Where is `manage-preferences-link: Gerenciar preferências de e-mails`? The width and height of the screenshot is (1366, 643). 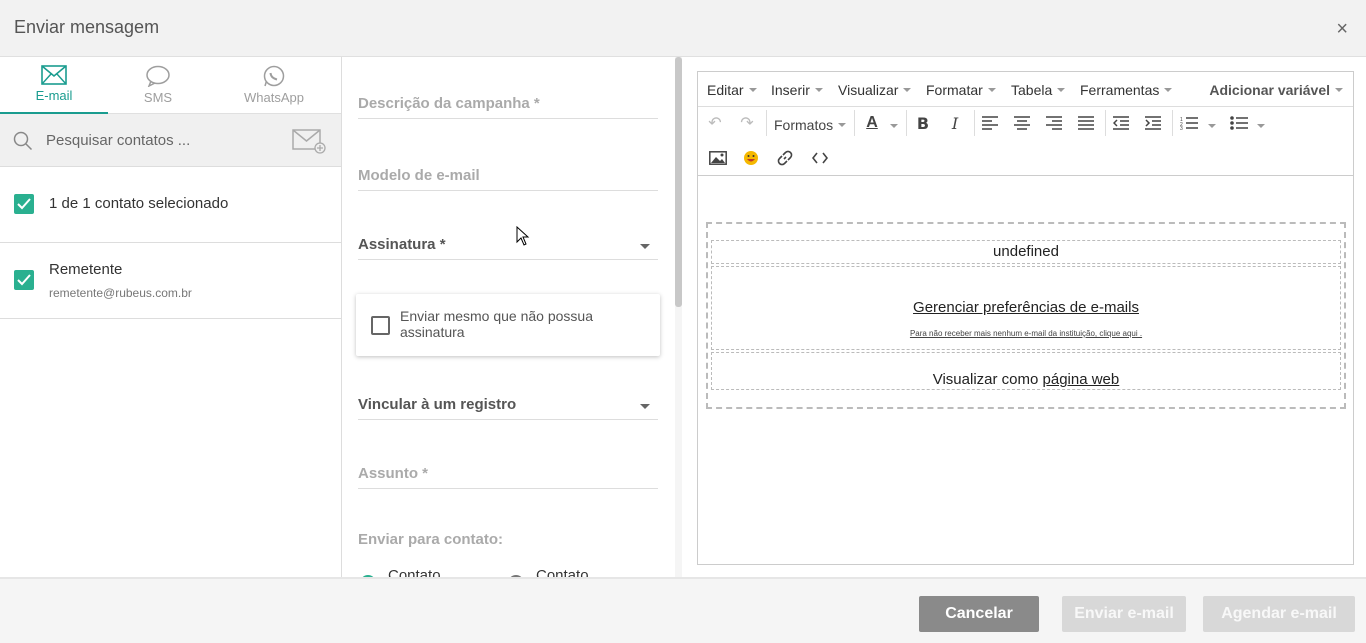 manage-preferences-link: Gerenciar preferências de e-mails is located at coordinates (1026, 307).